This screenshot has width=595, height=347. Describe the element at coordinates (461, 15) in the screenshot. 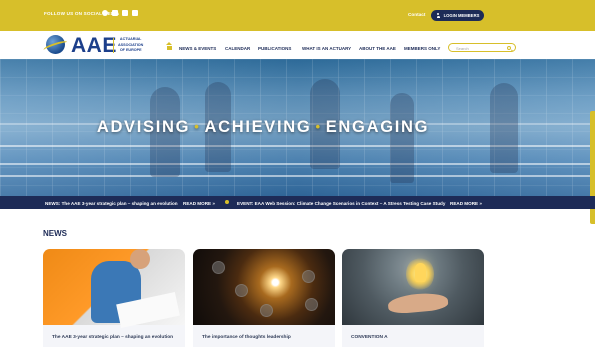

I see `login-members-label: LOGIN MEMBERS` at that location.